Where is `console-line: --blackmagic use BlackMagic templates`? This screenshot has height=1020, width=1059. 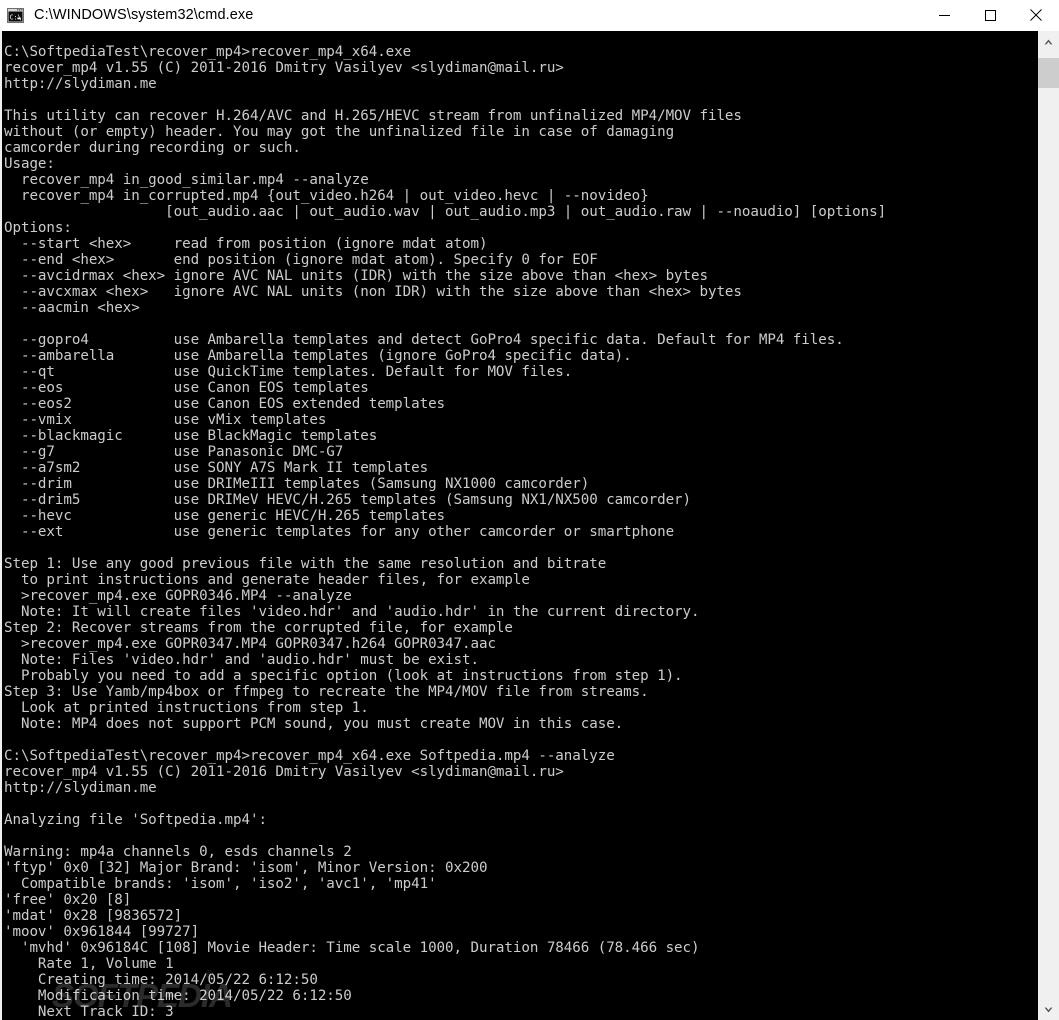
console-line: --blackmagic use BlackMagic templates is located at coordinates (191, 436).